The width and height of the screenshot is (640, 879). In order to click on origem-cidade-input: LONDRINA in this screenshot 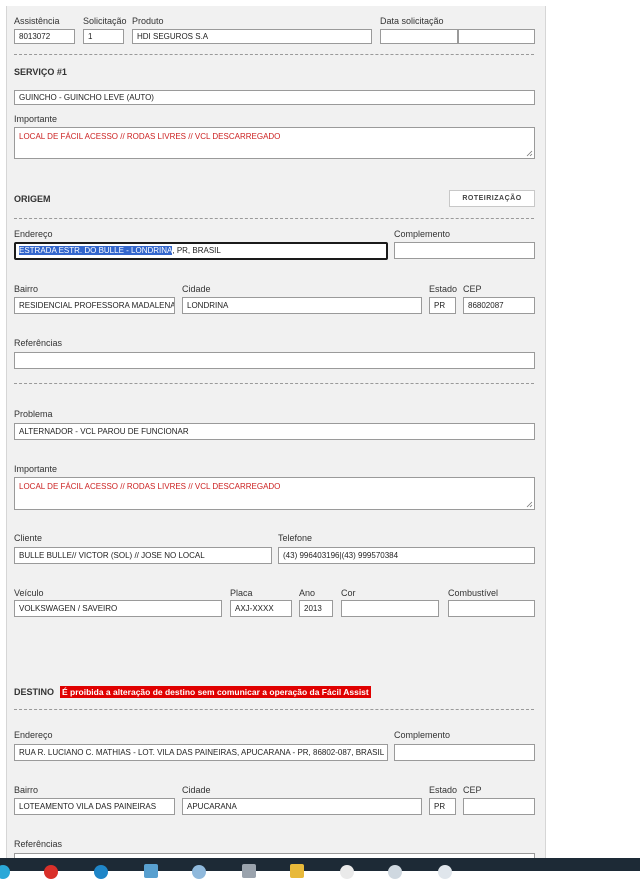, I will do `click(302, 305)`.